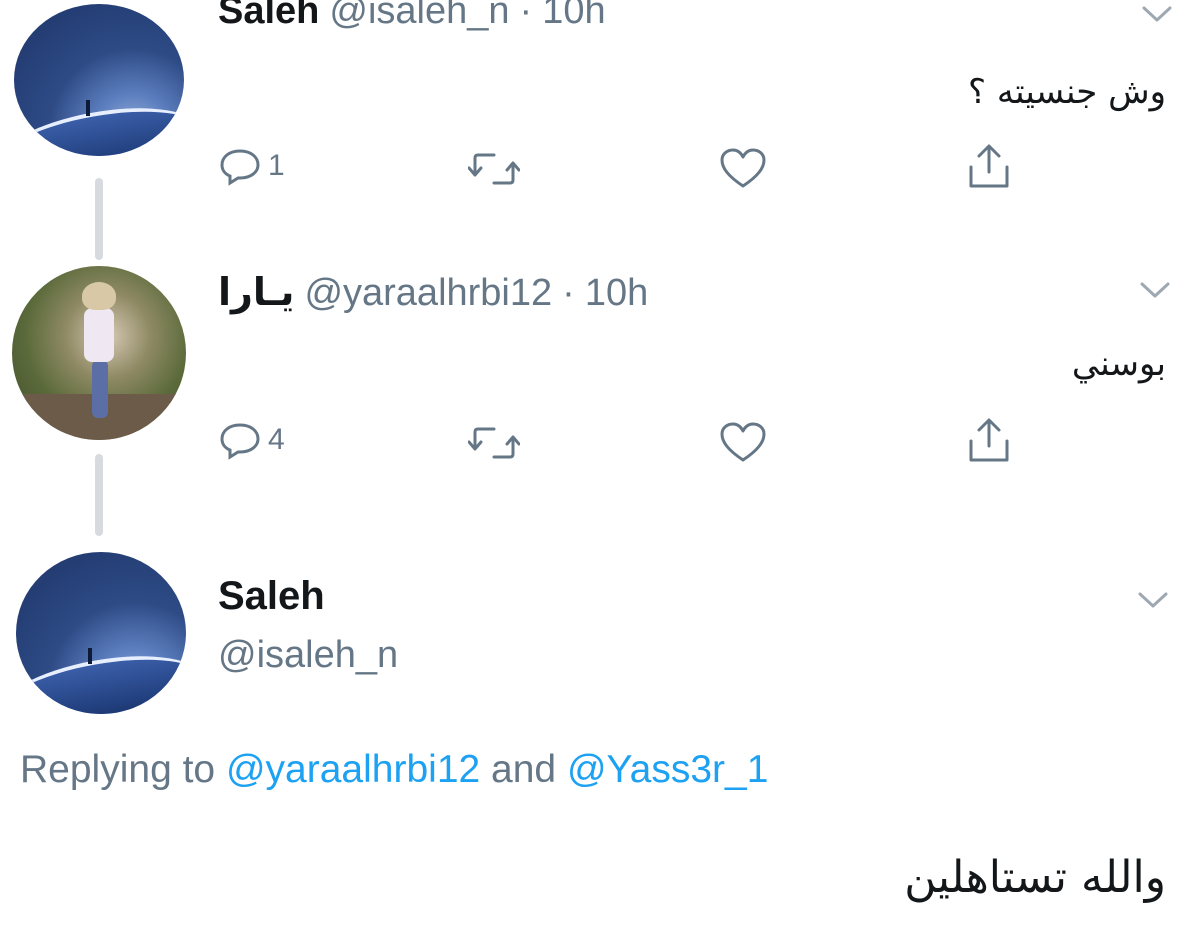 The image size is (1200, 950). Describe the element at coordinates (428, 293) in the screenshot. I see `user-handle: @yaraalhrbi12` at that location.